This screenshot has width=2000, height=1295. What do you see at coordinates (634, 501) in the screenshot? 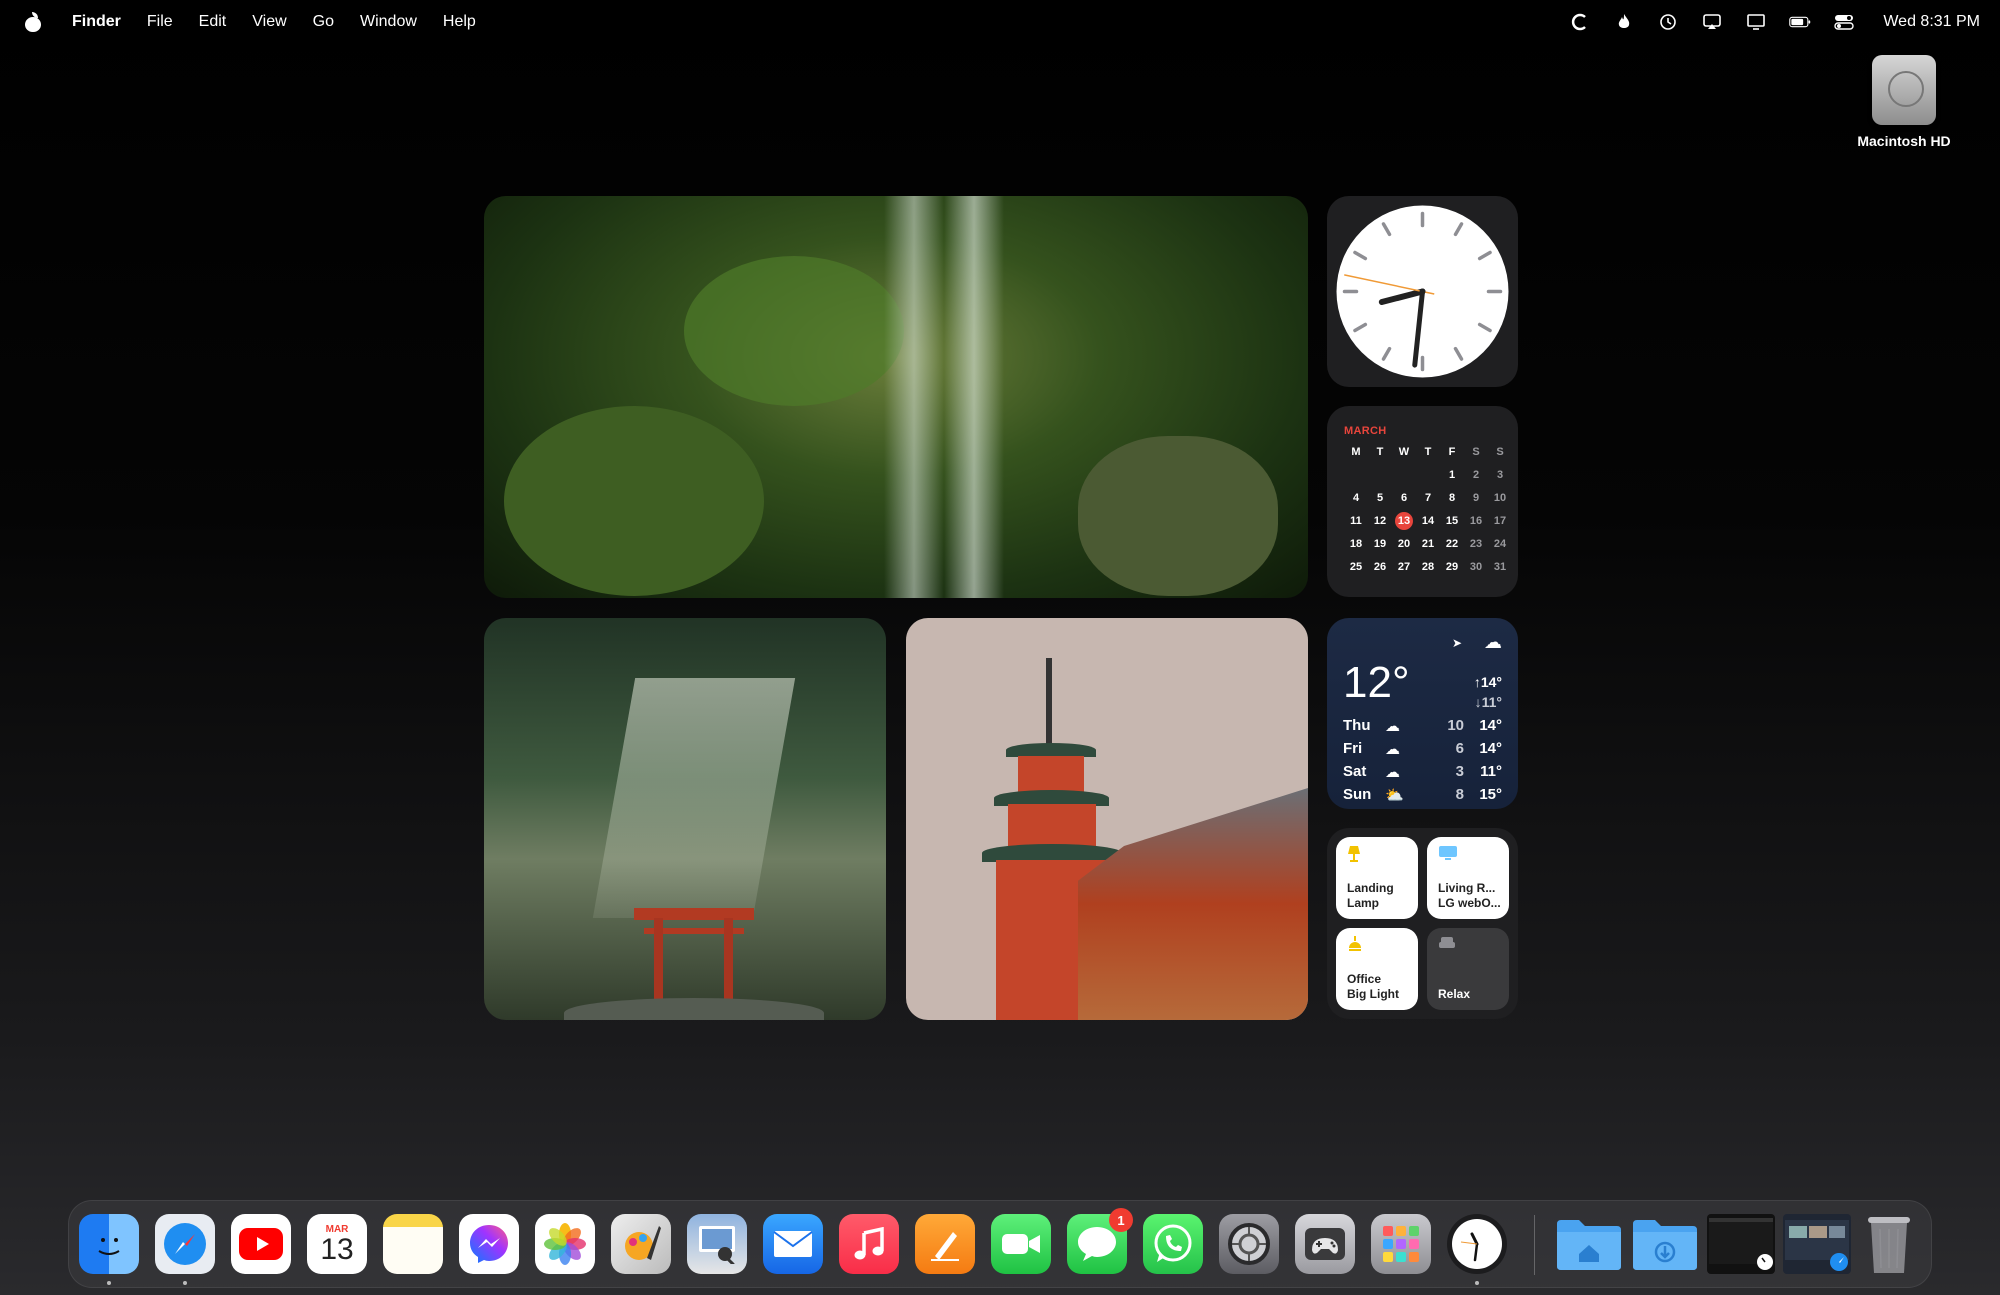
I see `photo-rock` at bounding box center [634, 501].